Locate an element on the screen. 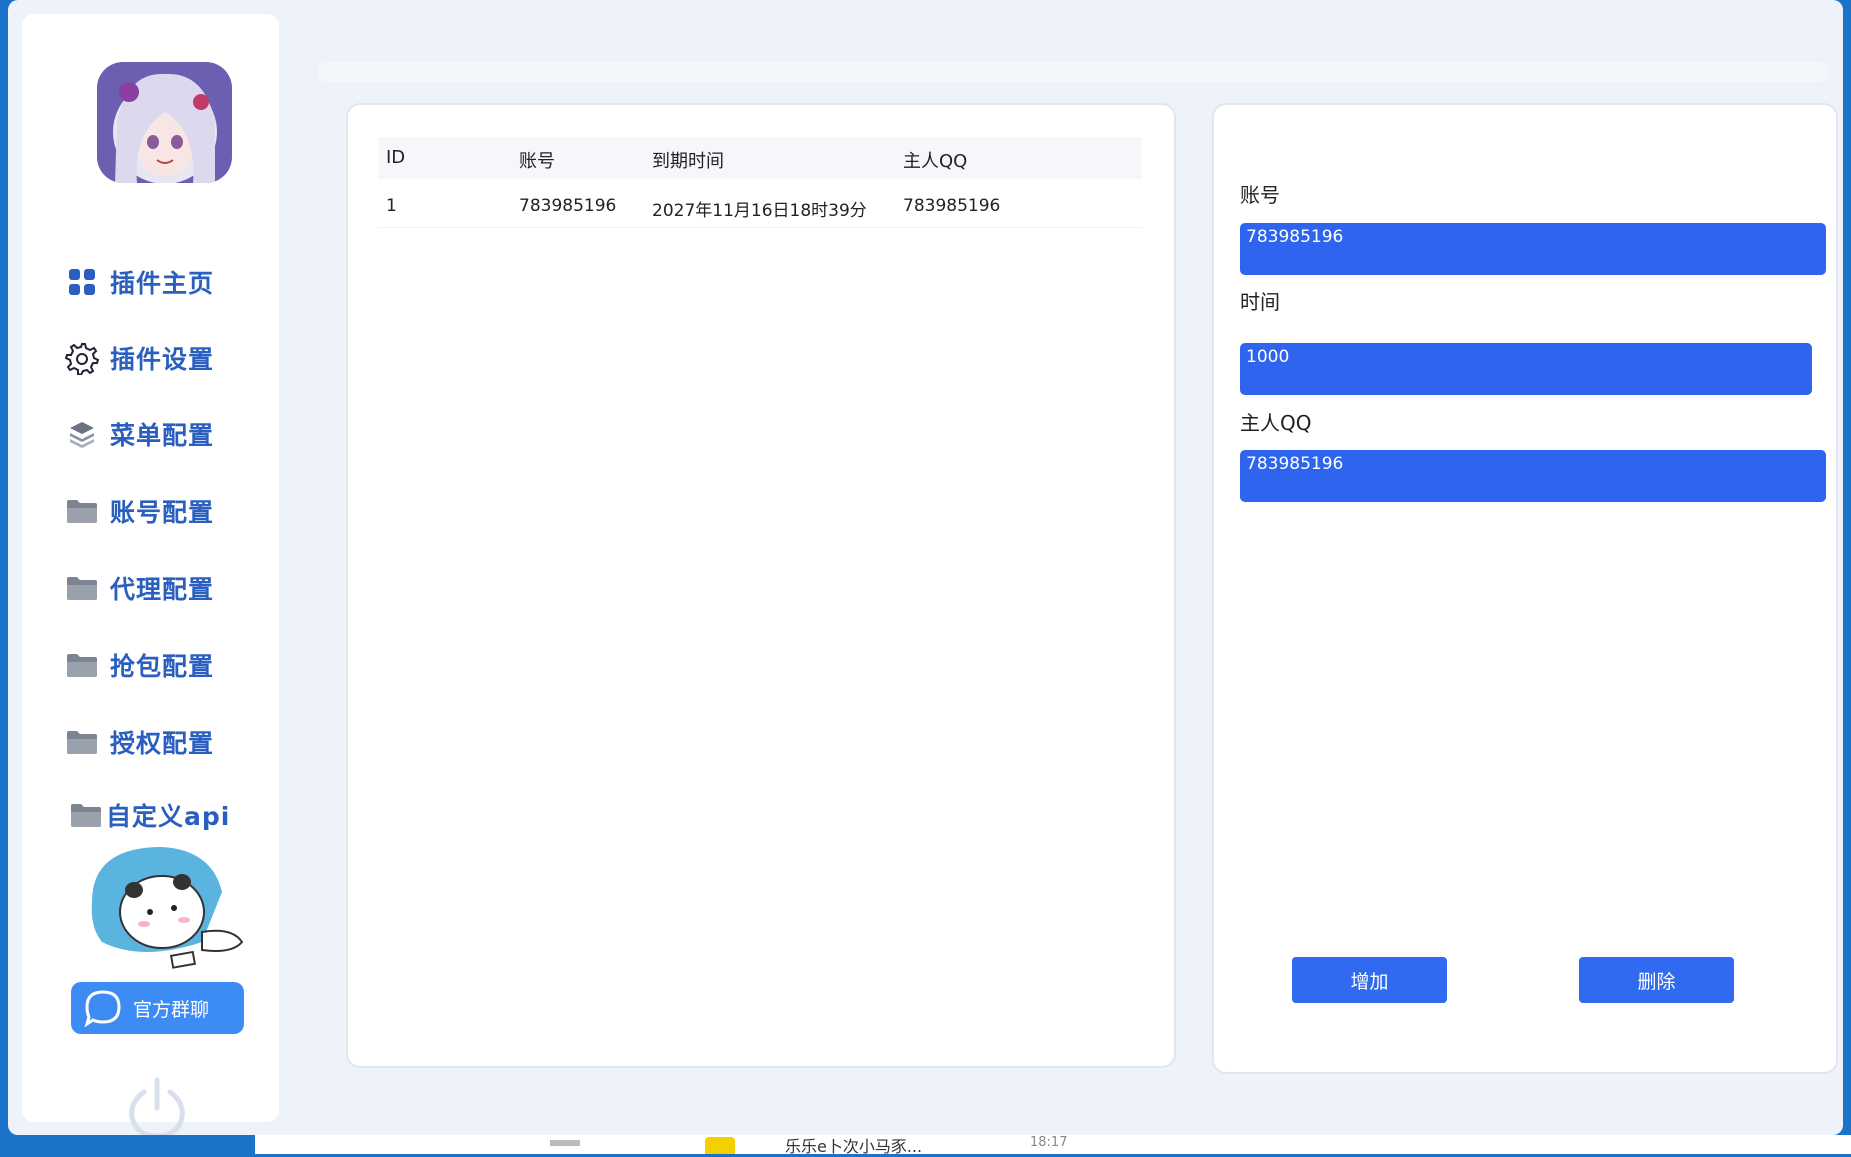 This screenshot has height=1157, width=1851. cell-id: 1 is located at coordinates (391, 206).